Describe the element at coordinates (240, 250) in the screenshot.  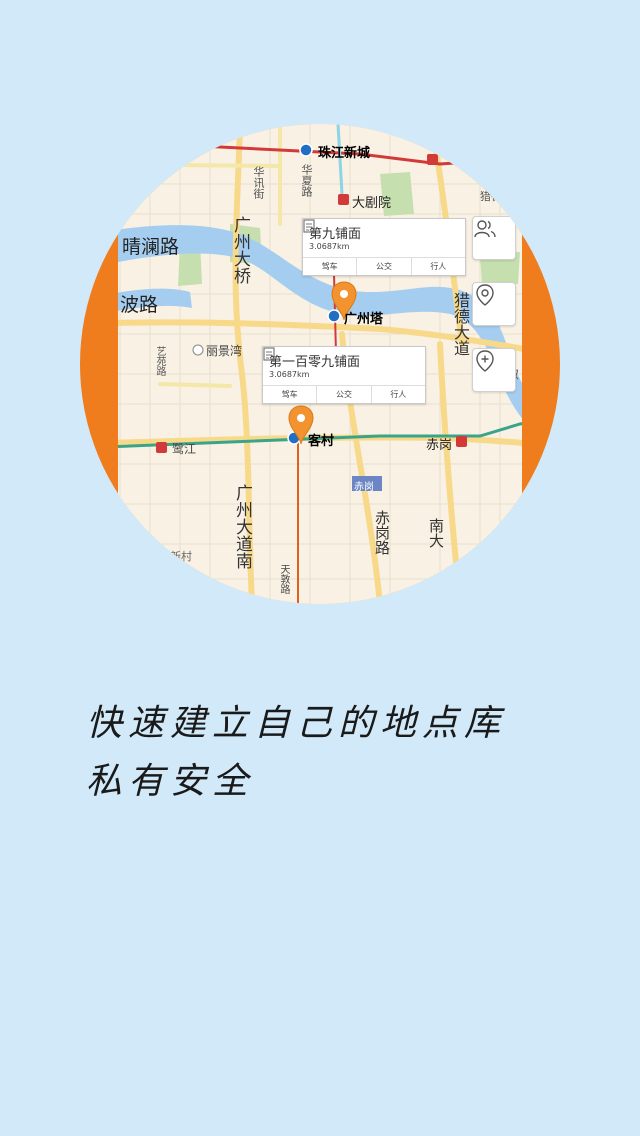
I see `map-label: 广州大桥` at that location.